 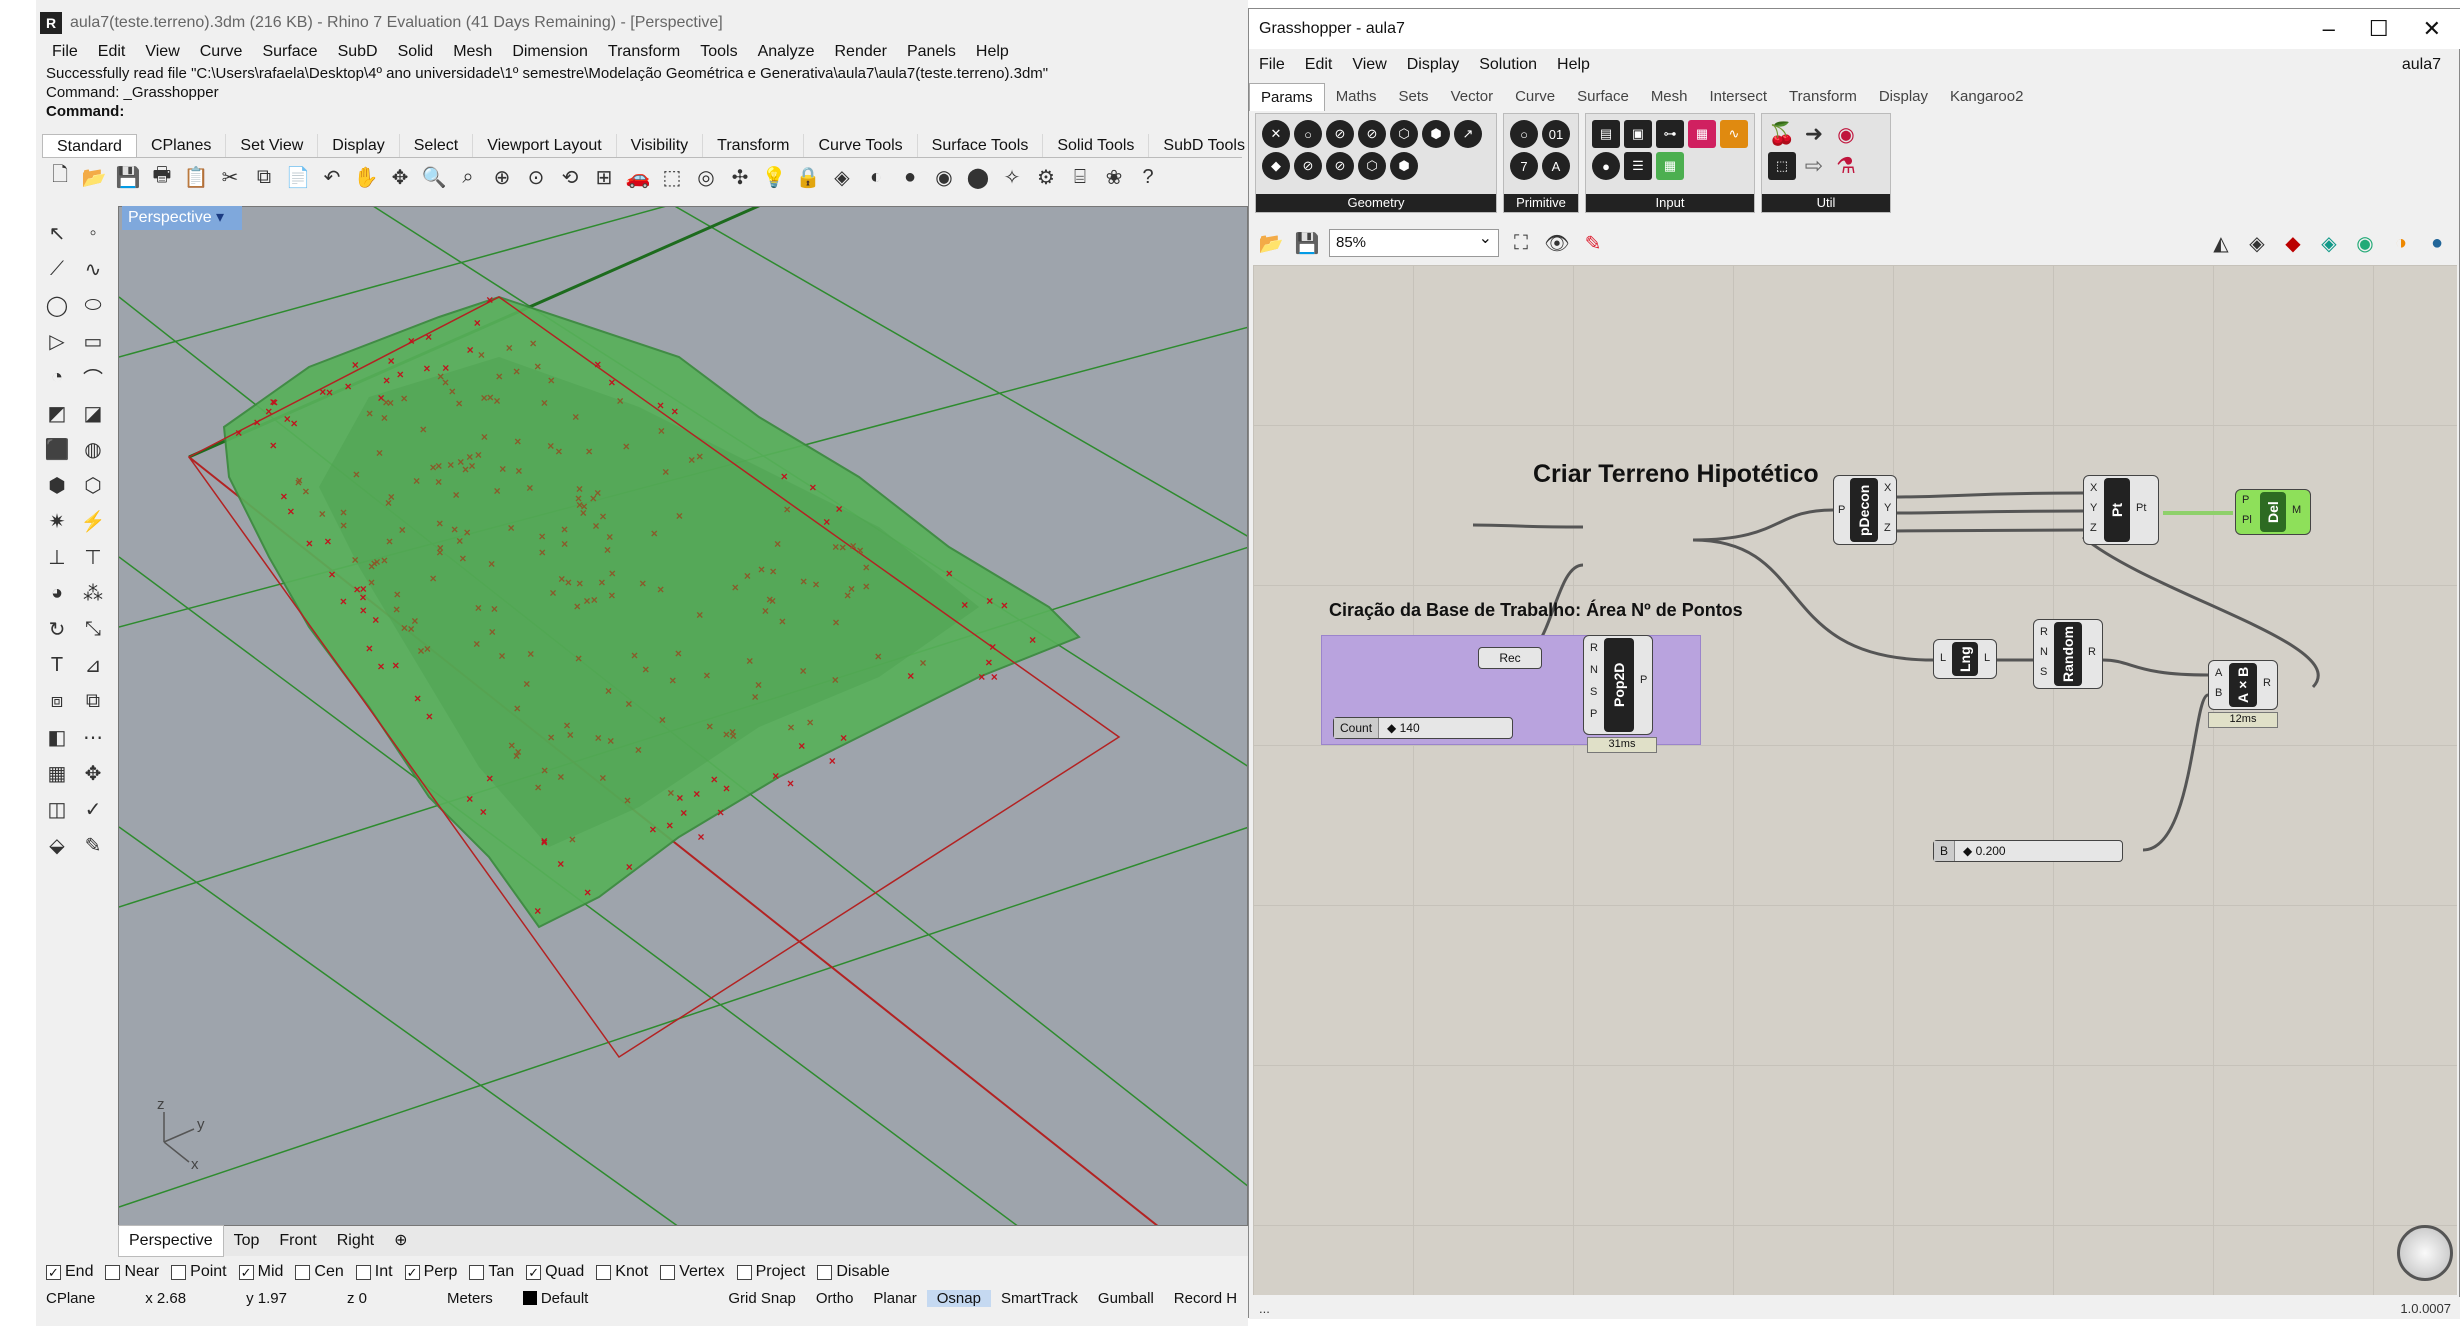 What do you see at coordinates (1814, 166) in the screenshot?
I see `relay-icon: ⇨` at bounding box center [1814, 166].